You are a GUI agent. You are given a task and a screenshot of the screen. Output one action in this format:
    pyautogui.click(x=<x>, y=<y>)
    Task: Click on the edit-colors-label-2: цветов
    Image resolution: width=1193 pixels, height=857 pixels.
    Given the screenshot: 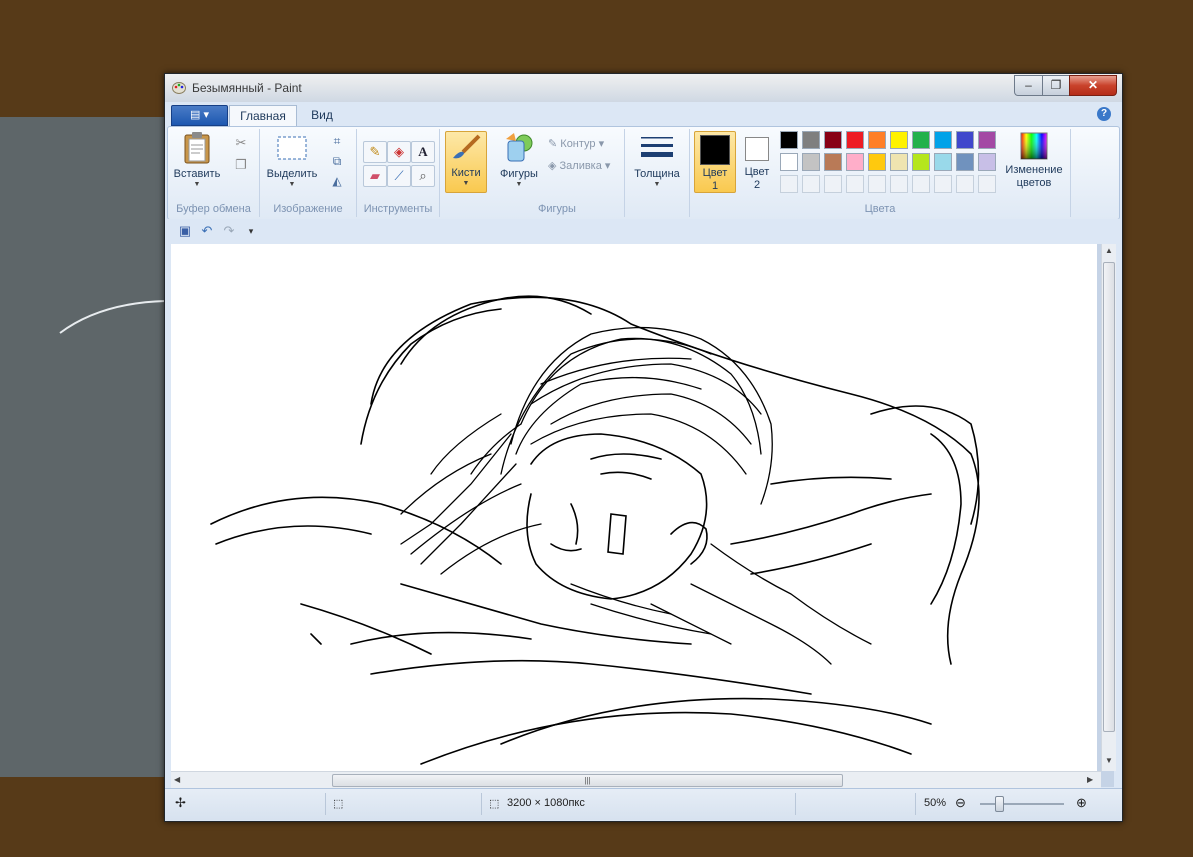 What is the action you would take?
    pyautogui.click(x=1034, y=183)
    